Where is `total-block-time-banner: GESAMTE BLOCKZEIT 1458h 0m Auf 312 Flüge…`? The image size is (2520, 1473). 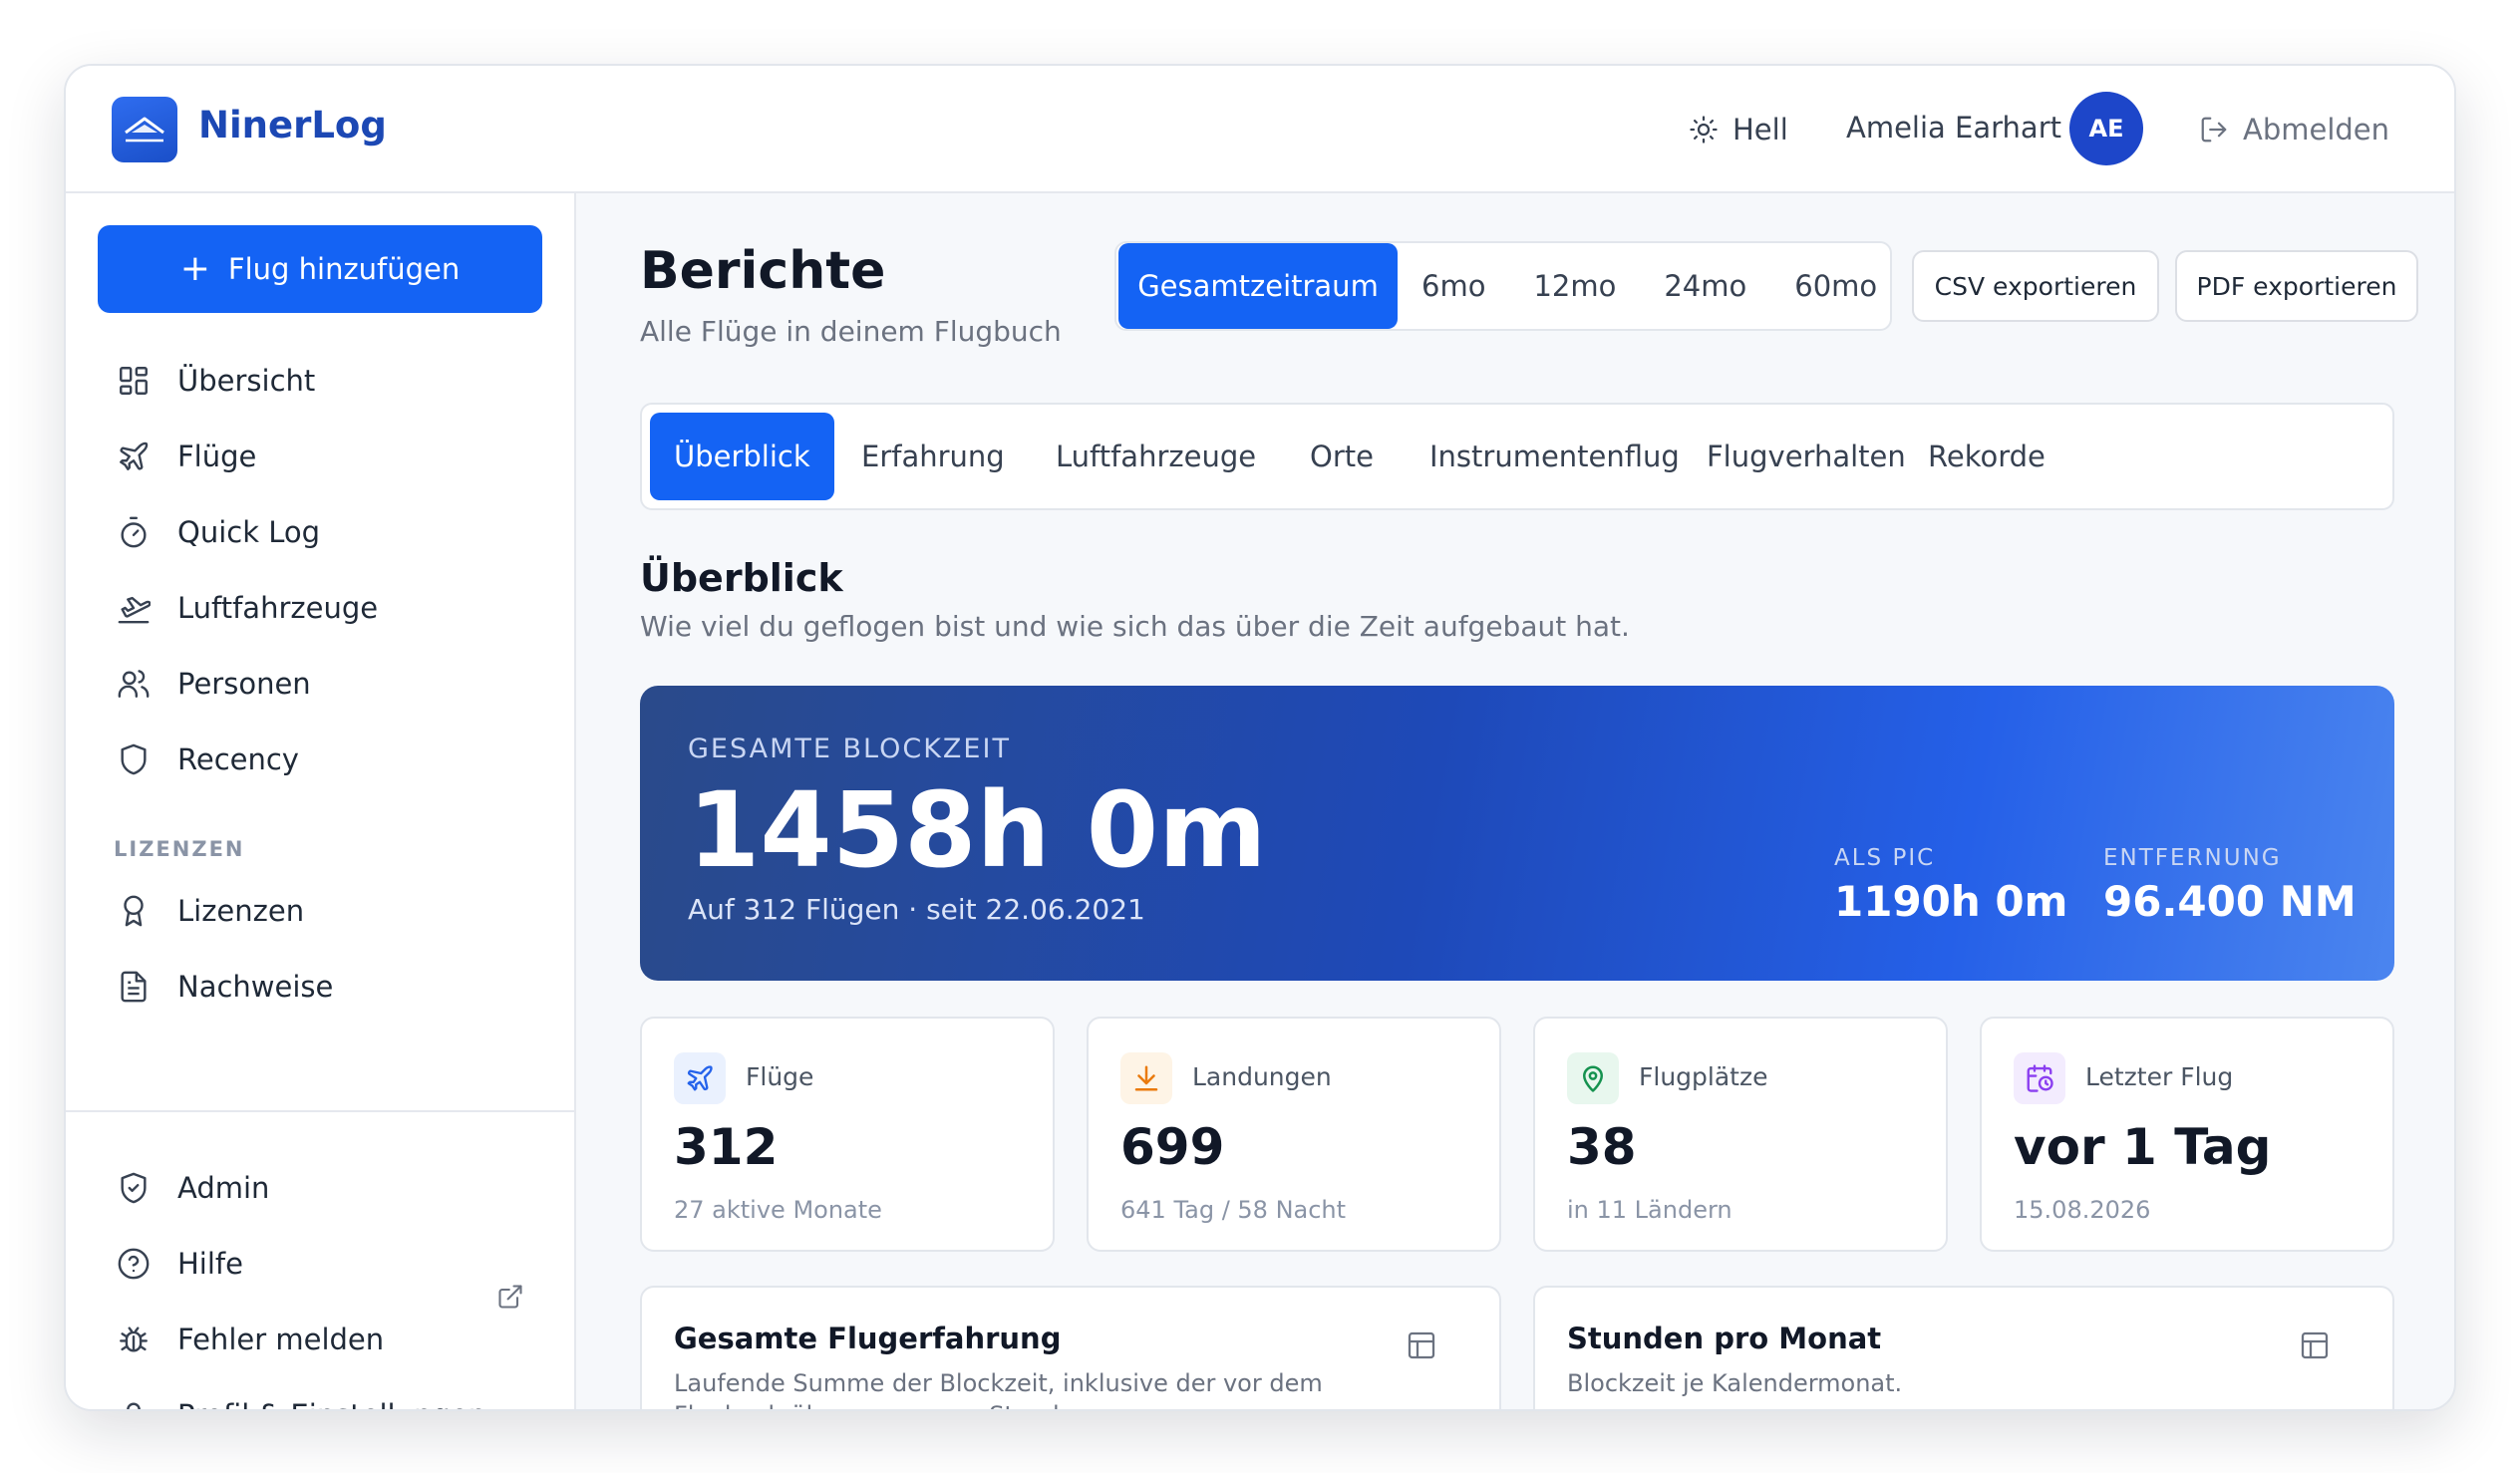 total-block-time-banner: GESAMTE BLOCKZEIT 1458h 0m Auf 312 Flüge… is located at coordinates (1517, 833).